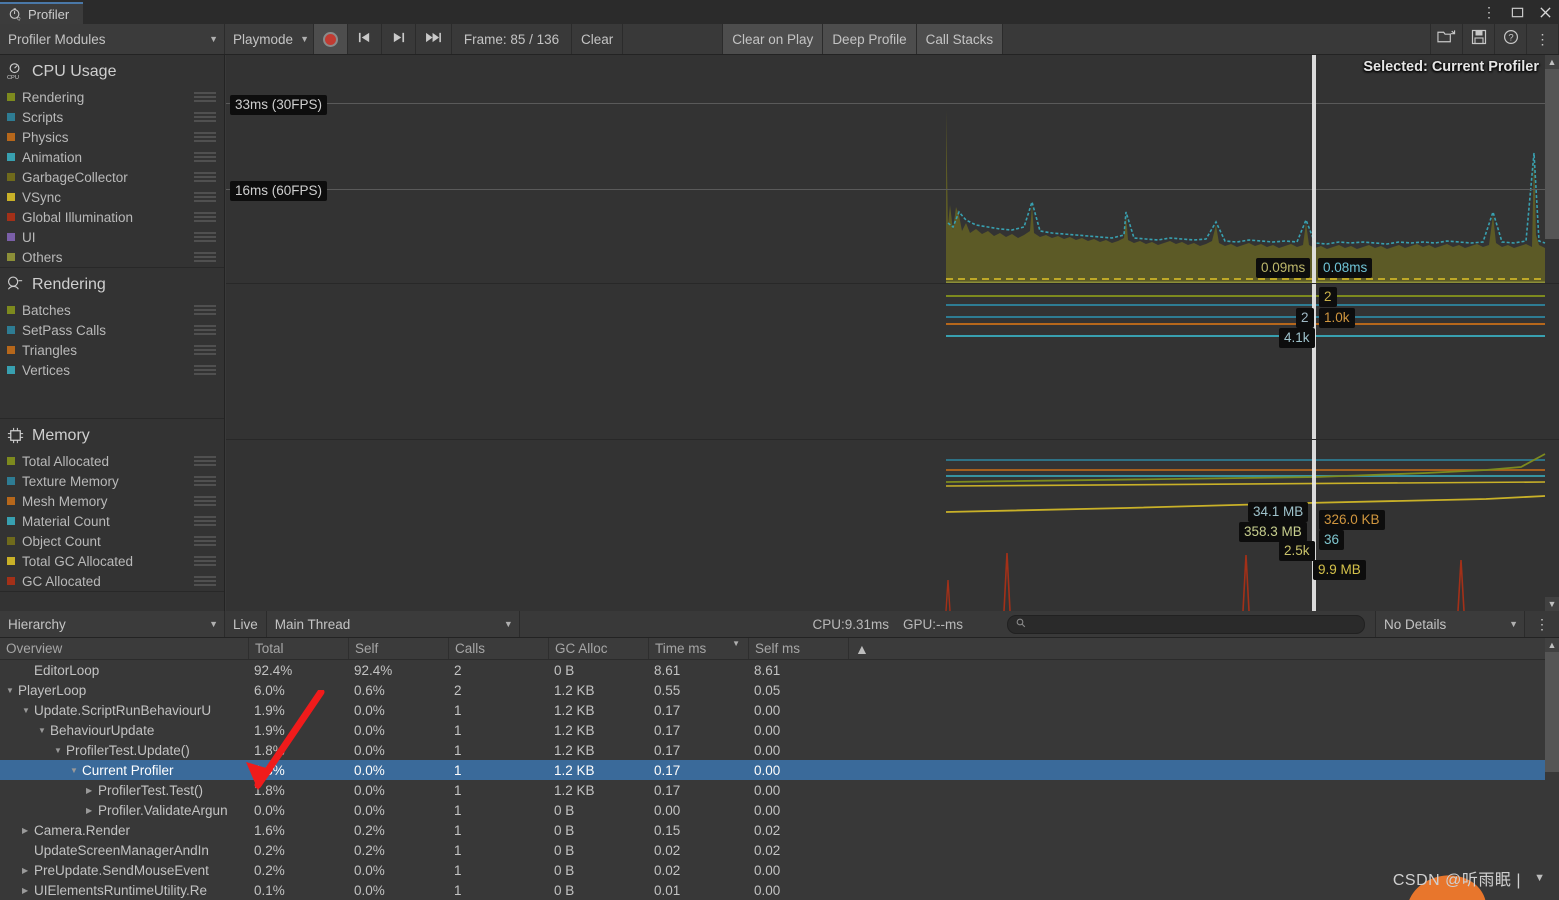 This screenshot has height=900, width=1559. I want to click on counter-total-allocated: Total Allocated, so click(112, 461).